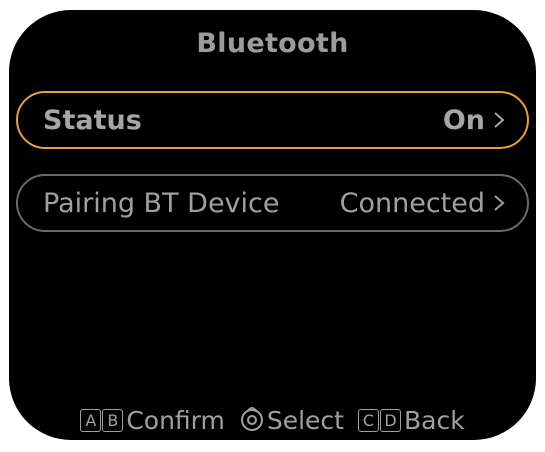 The height and width of the screenshot is (452, 545). I want to click on menu-item-status: Status On, so click(272, 120).